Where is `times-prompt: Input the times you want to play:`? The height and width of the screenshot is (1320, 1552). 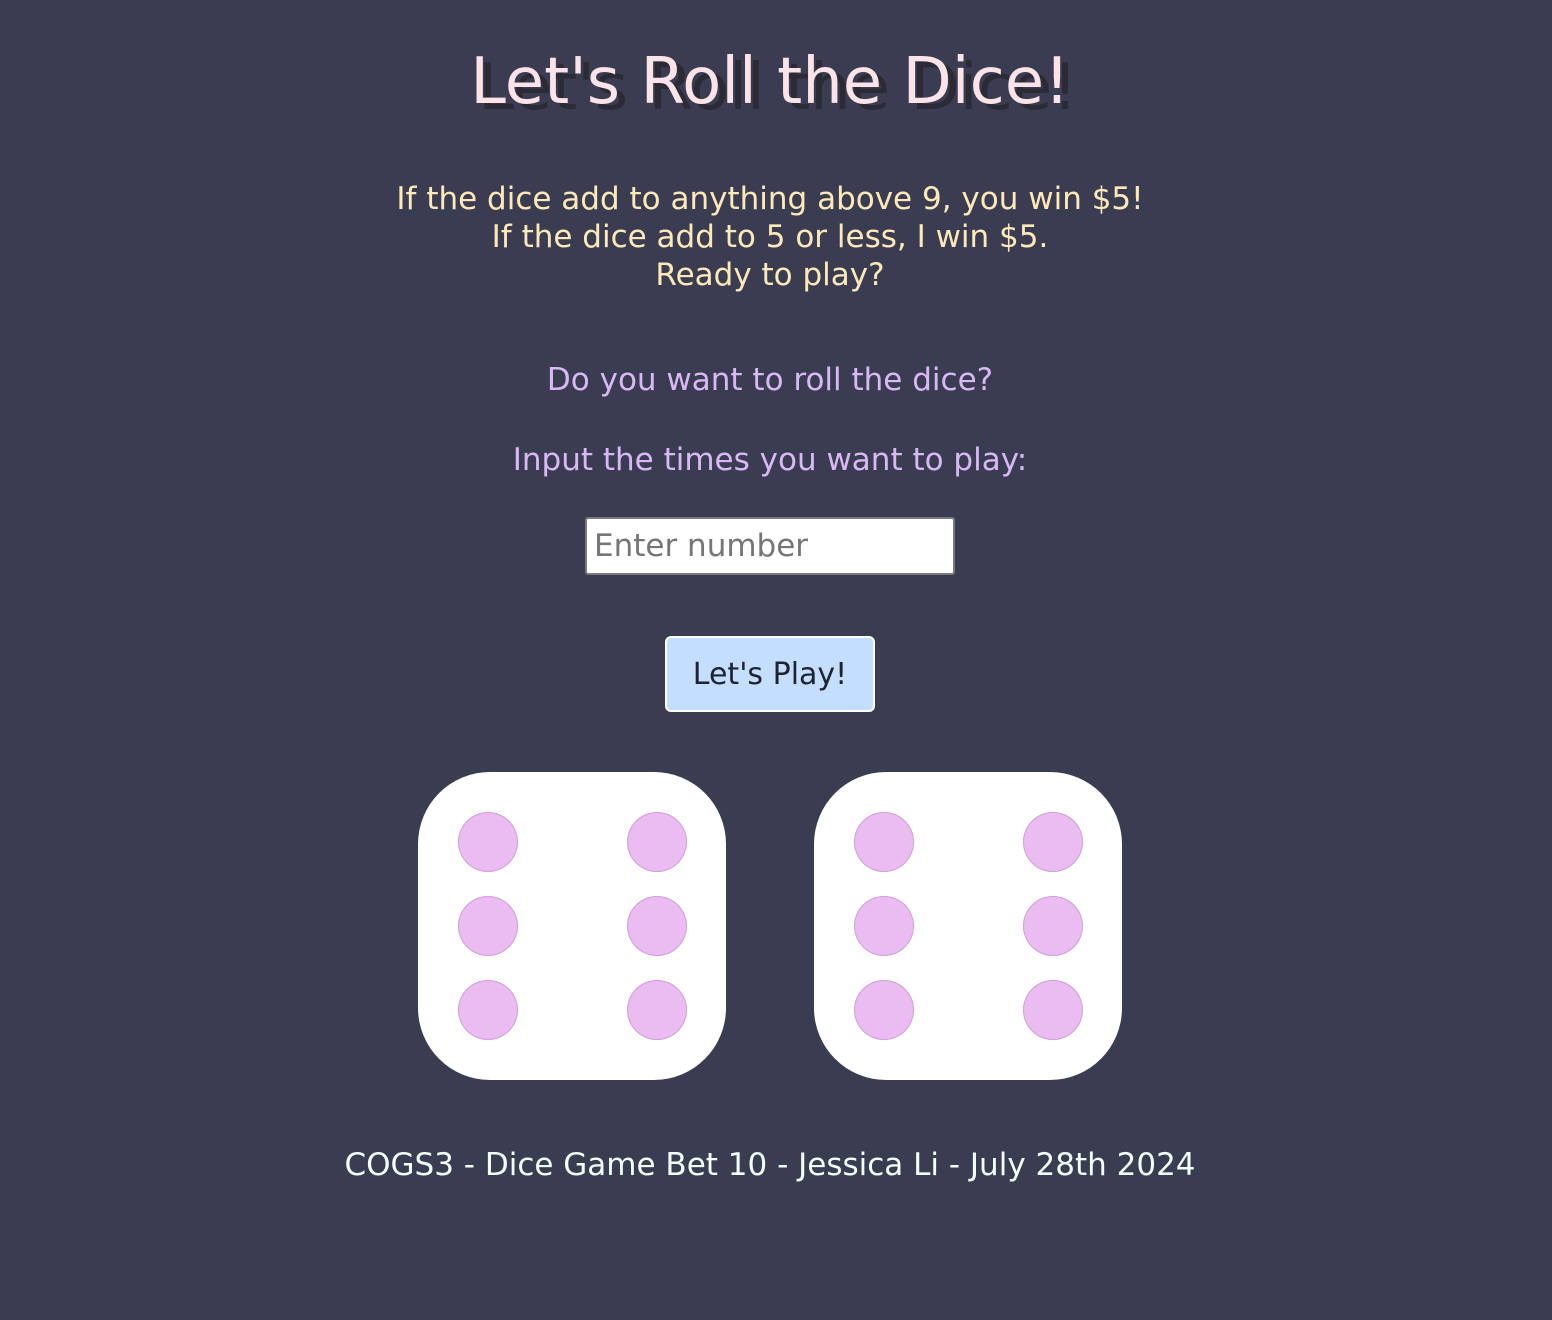
times-prompt: Input the times you want to play: is located at coordinates (770, 460).